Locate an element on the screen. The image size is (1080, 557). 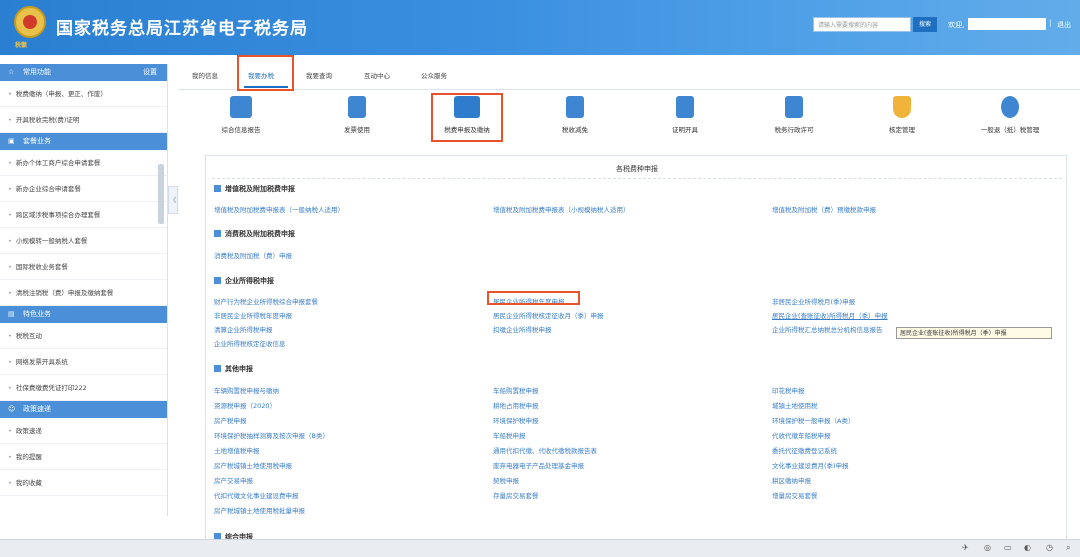
calculator-icon is located at coordinates (575, 107).